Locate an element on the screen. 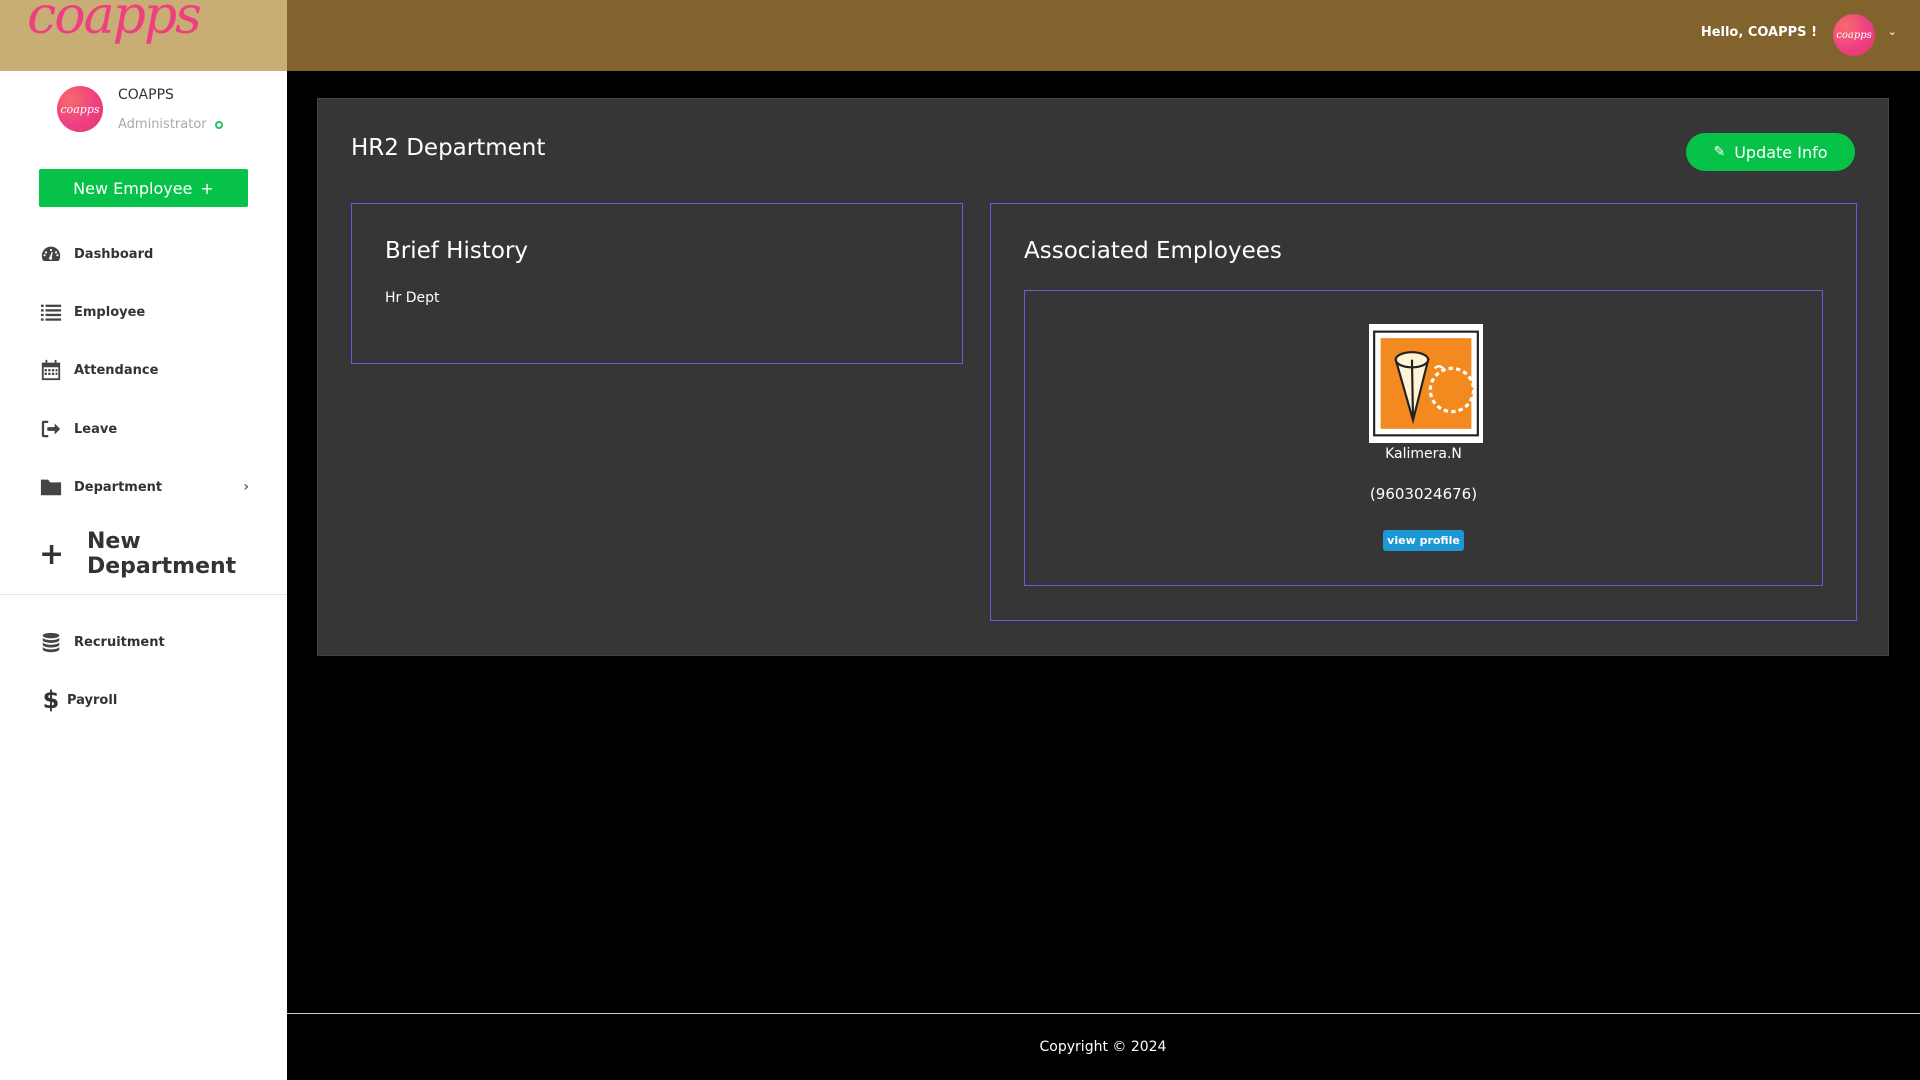  sidebar-item-payroll: $ Payroll is located at coordinates (78, 700).